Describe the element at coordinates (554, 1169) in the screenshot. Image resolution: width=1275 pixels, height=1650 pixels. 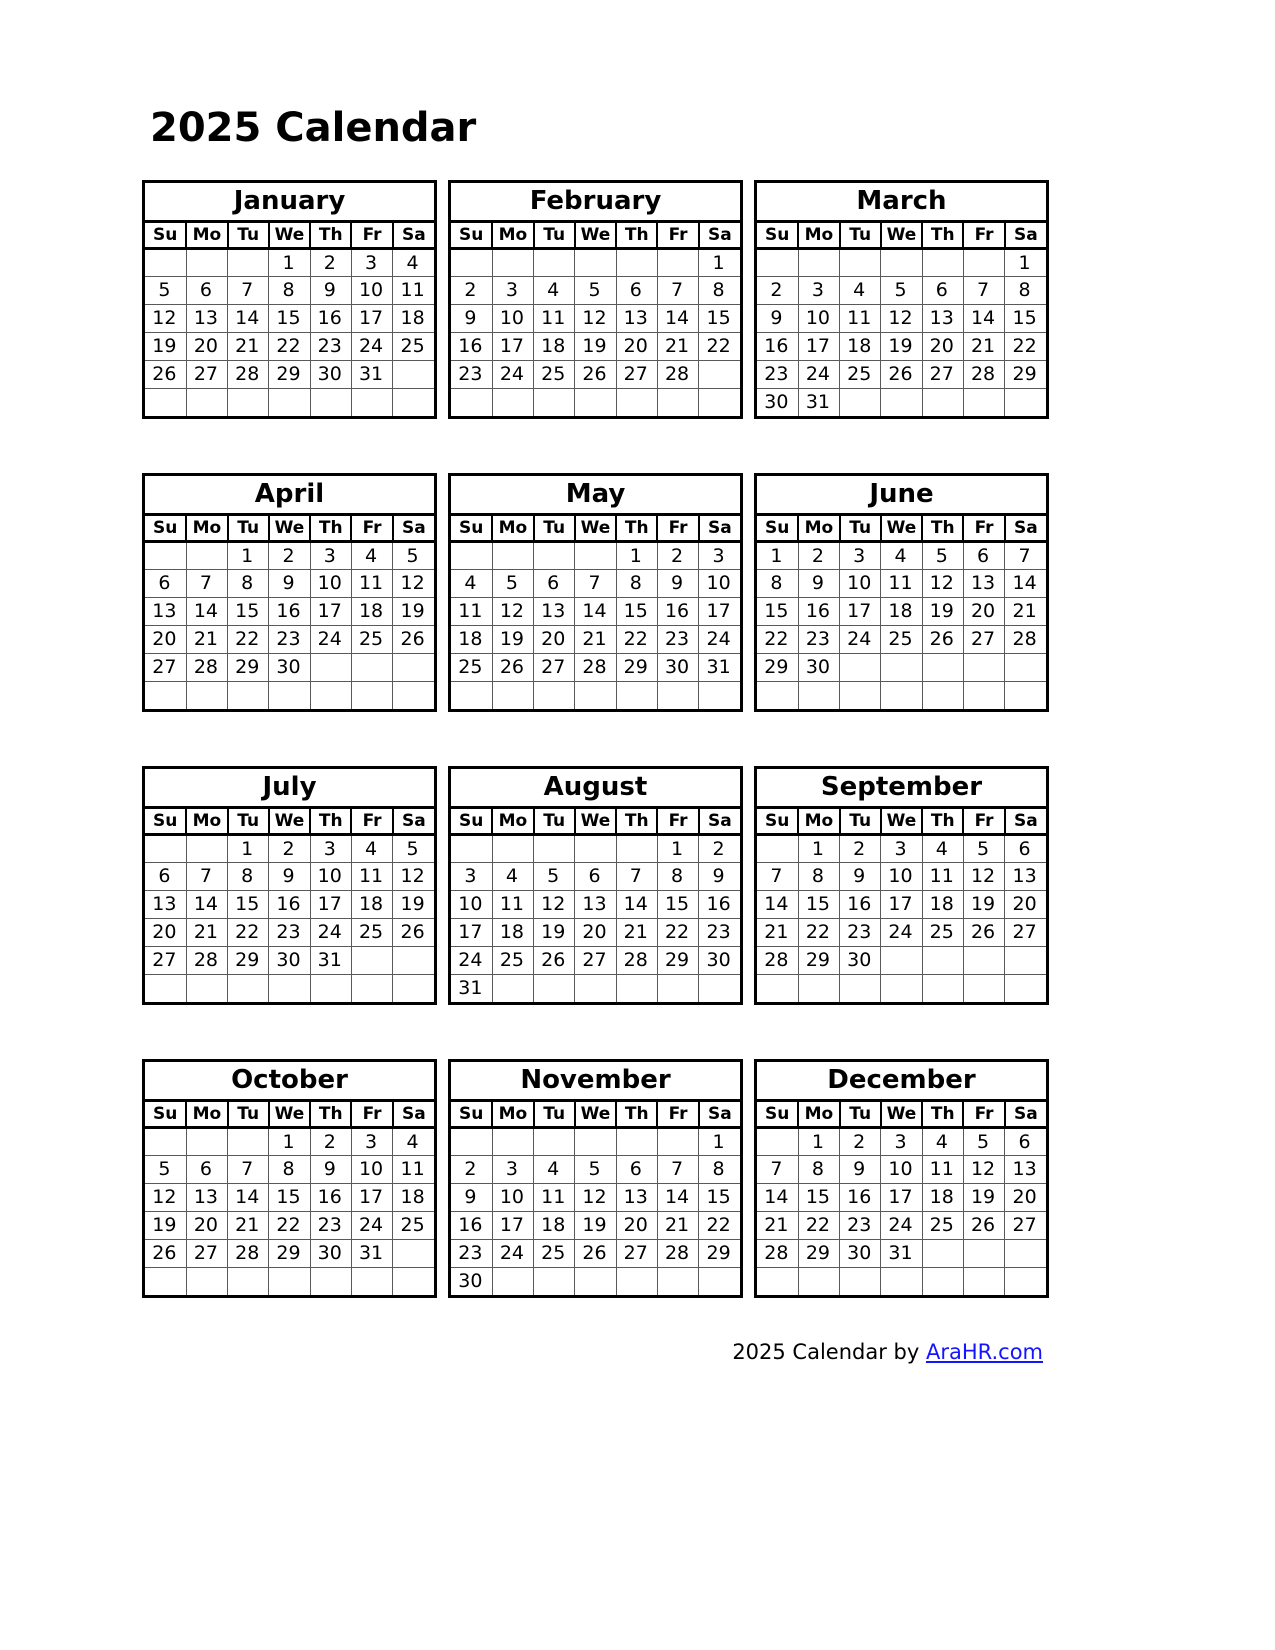
I see `day-cell: 4` at that location.